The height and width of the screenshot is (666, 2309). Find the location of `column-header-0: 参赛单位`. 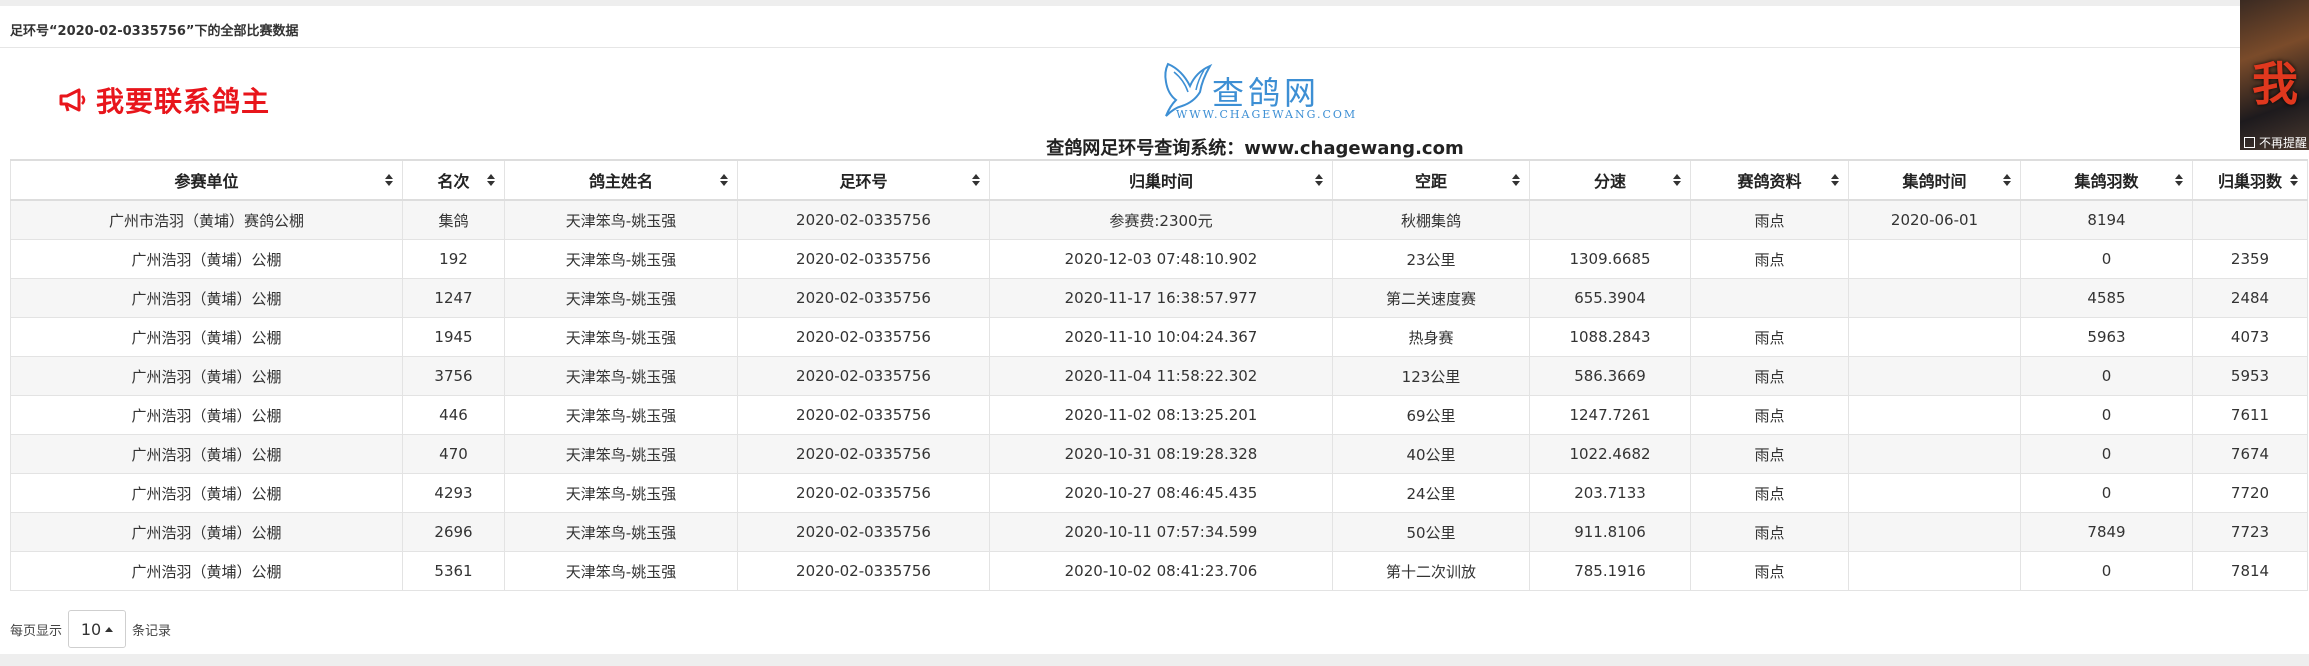

column-header-0: 参赛单位 is located at coordinates (206, 180).